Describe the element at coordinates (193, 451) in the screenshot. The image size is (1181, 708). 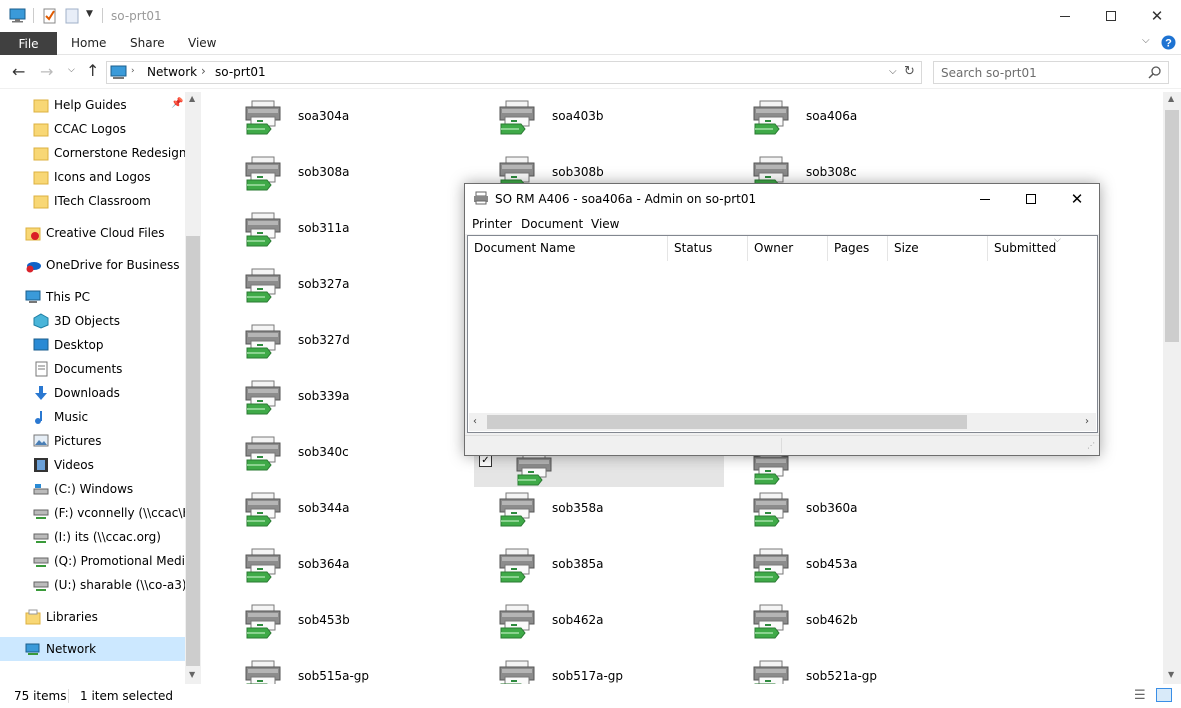
I see `nav-scrollbar-thumb` at that location.